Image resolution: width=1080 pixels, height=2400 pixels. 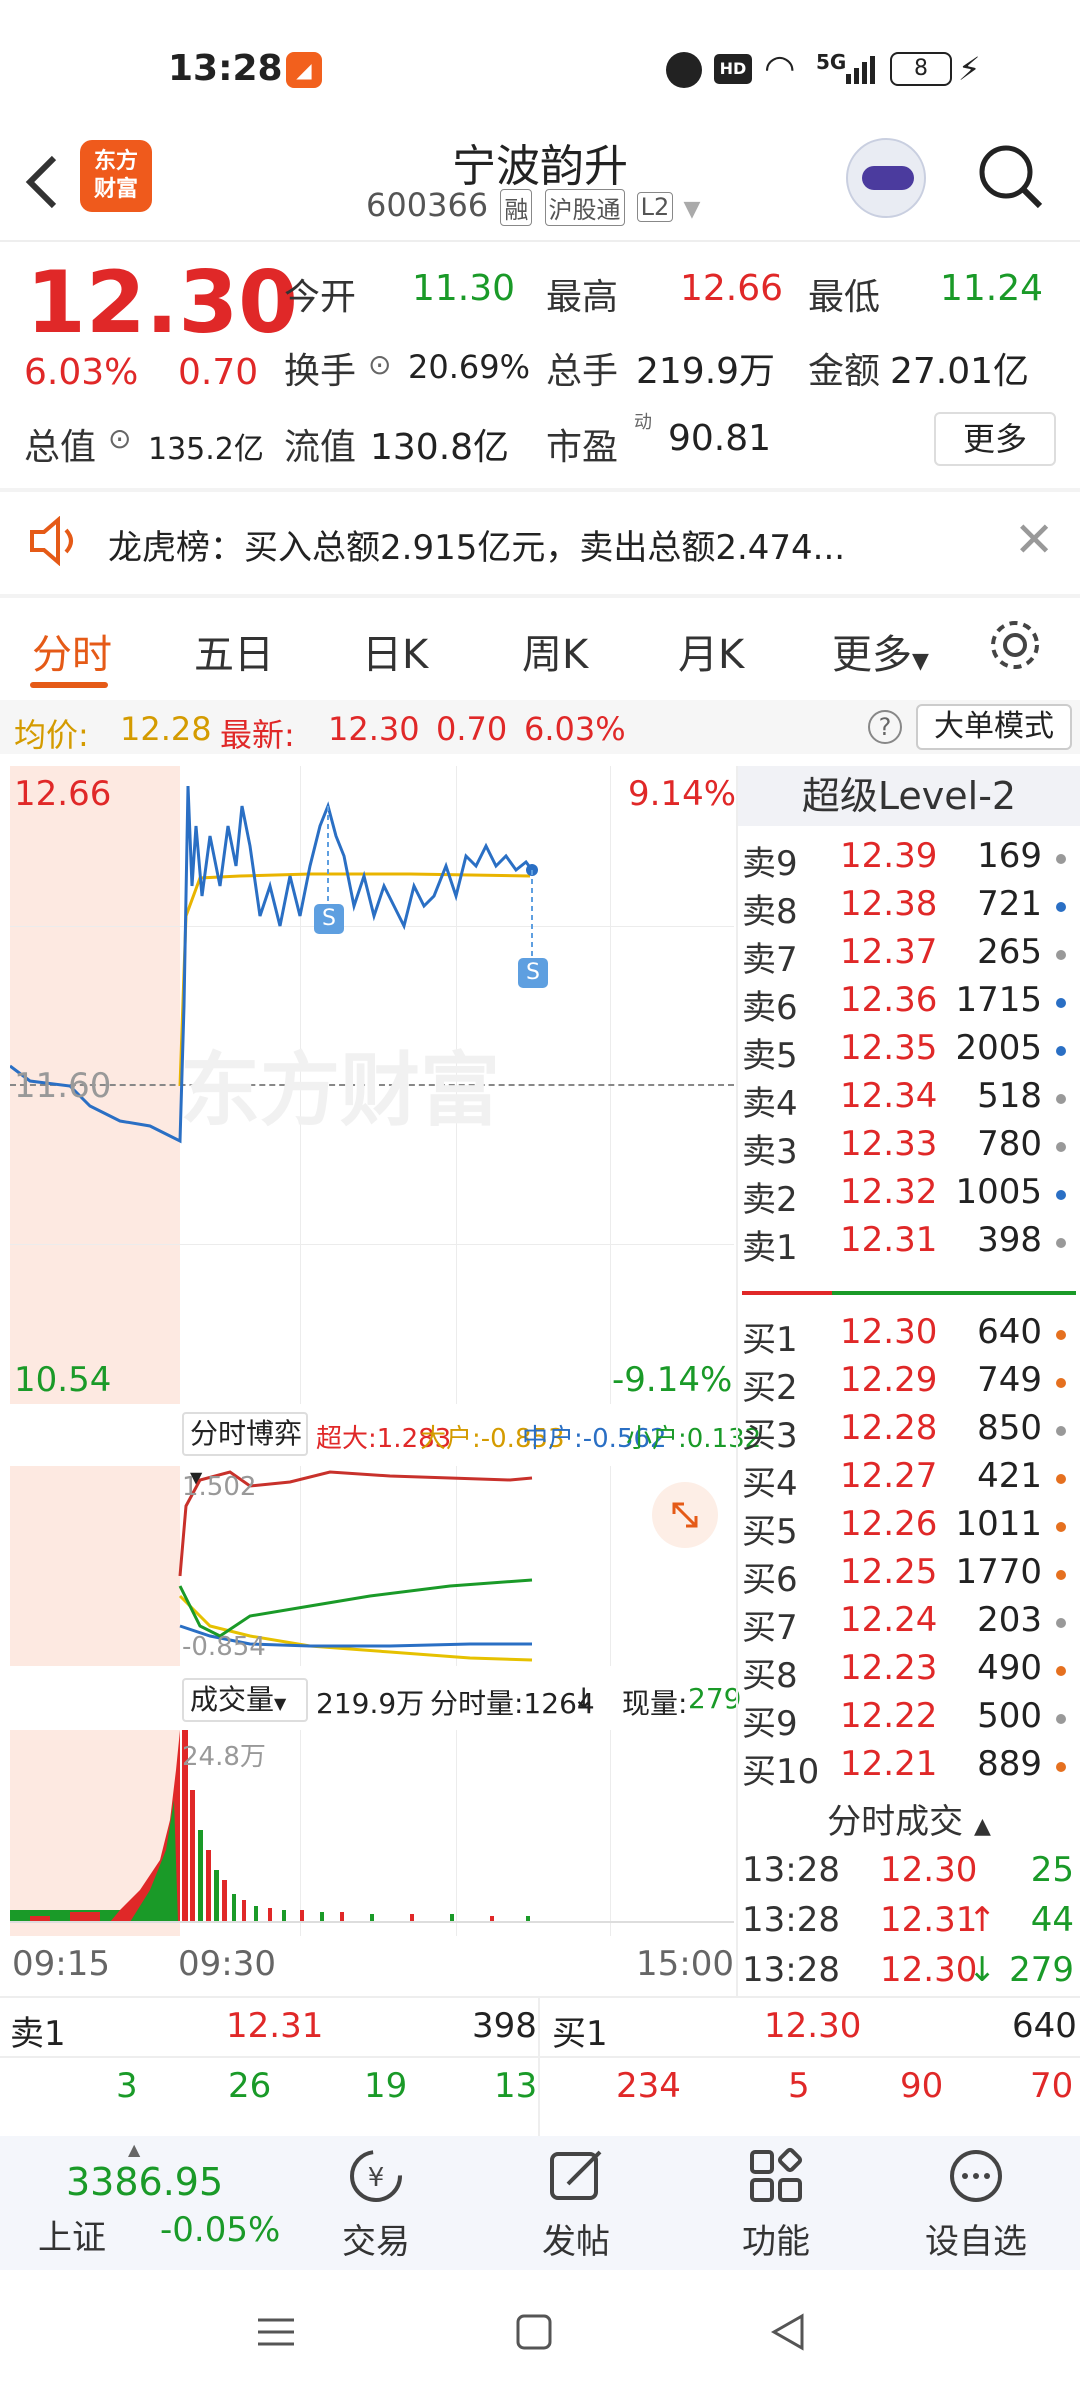 I want to click on tab-more: 更多▼, so click(x=880, y=651).